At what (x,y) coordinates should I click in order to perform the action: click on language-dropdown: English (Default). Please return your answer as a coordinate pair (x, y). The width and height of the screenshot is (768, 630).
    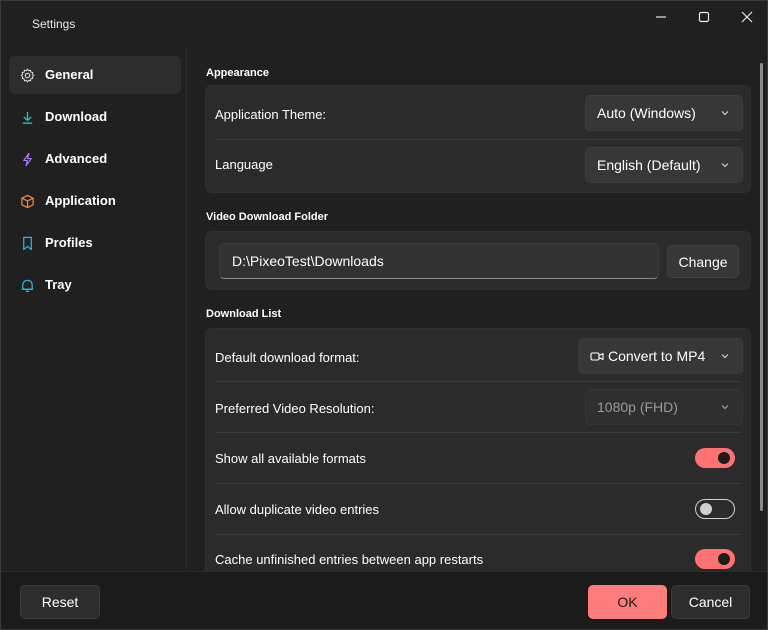
    Looking at the image, I should click on (664, 165).